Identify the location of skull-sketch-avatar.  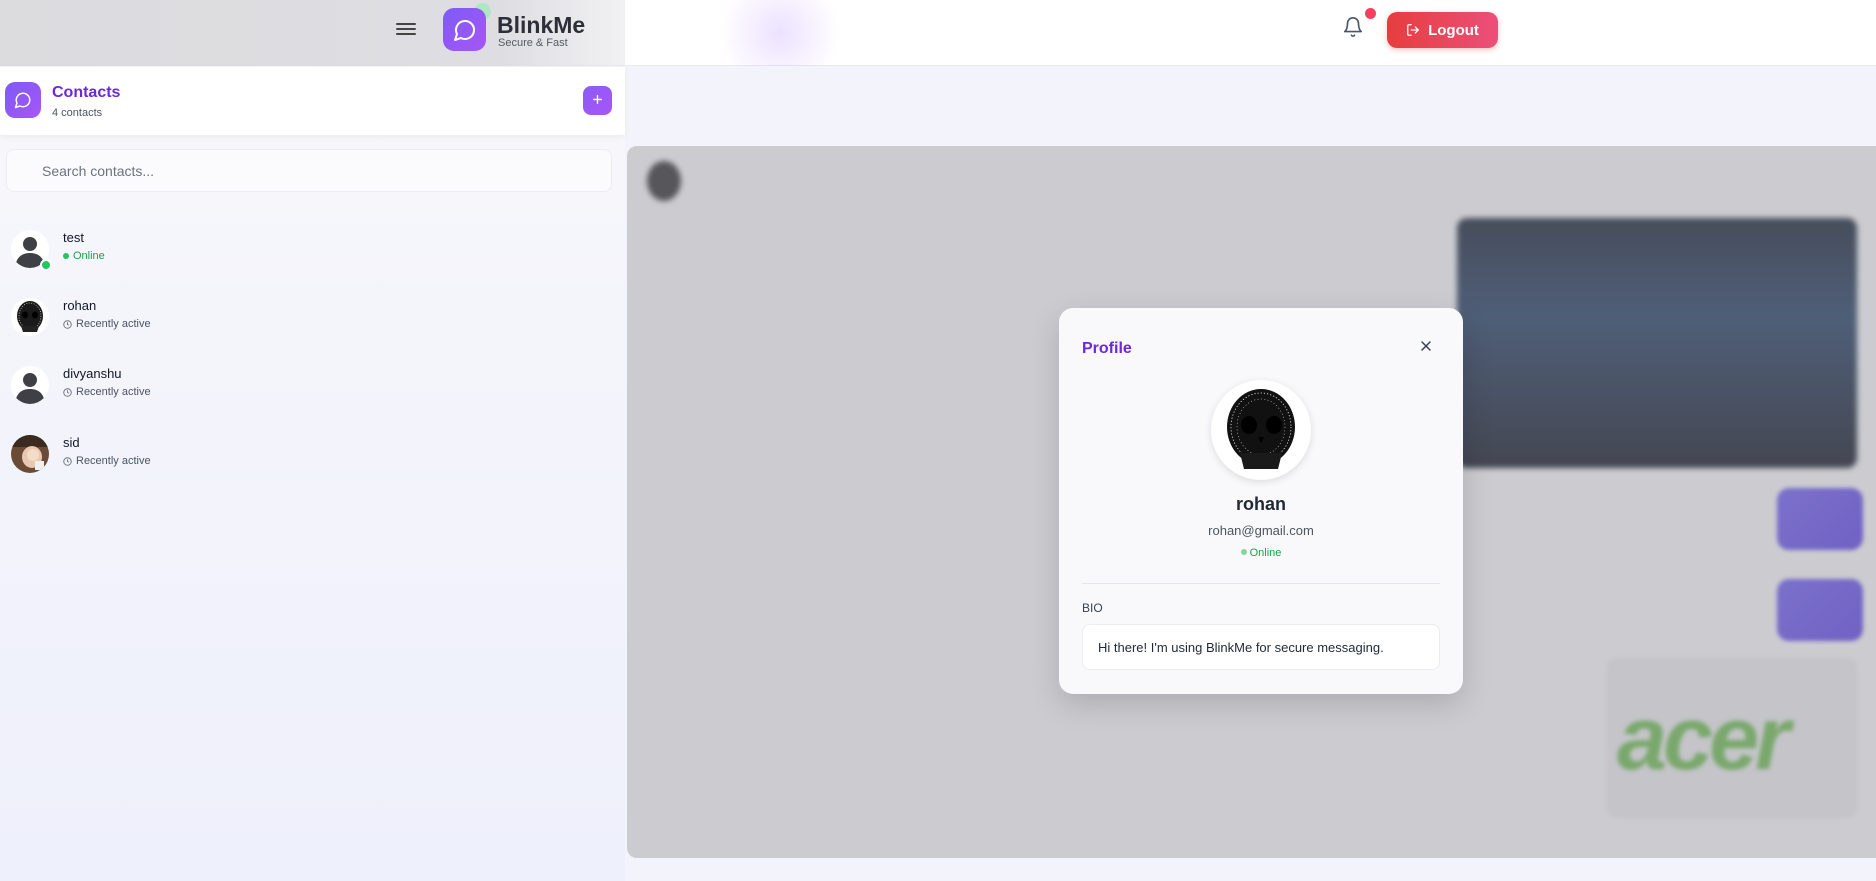
(30, 317).